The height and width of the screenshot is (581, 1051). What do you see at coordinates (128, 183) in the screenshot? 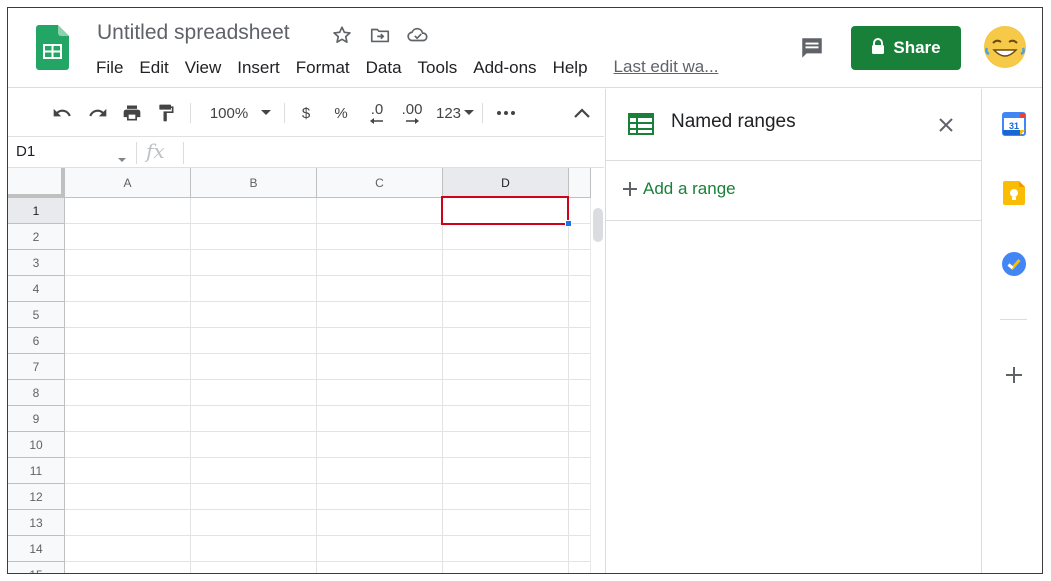
I see `column-header-a: A` at bounding box center [128, 183].